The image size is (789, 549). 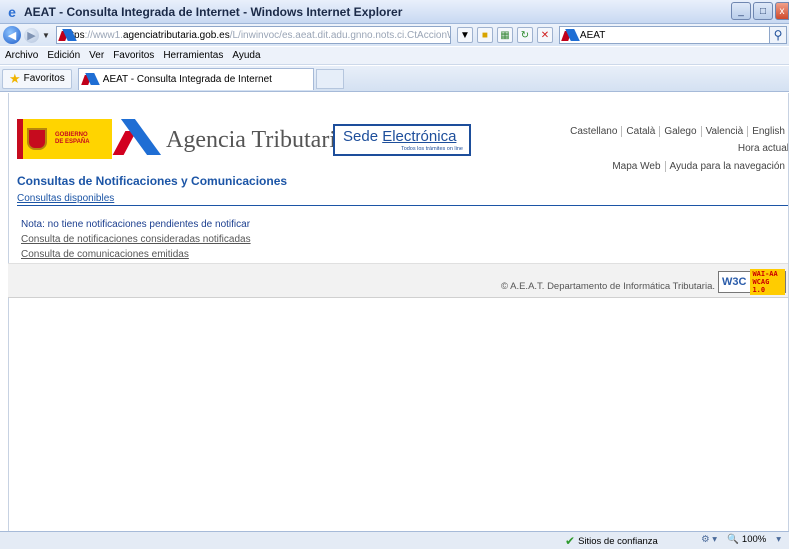 I want to click on gob-line-2: DE ESPAÑA, so click(x=72, y=142).